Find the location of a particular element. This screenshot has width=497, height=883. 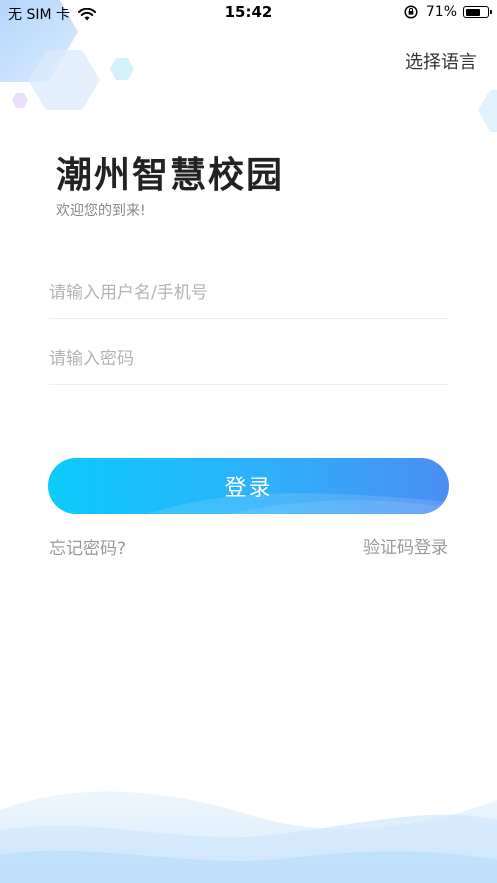

app-title: 潮州智慧校园 is located at coordinates (170, 175).